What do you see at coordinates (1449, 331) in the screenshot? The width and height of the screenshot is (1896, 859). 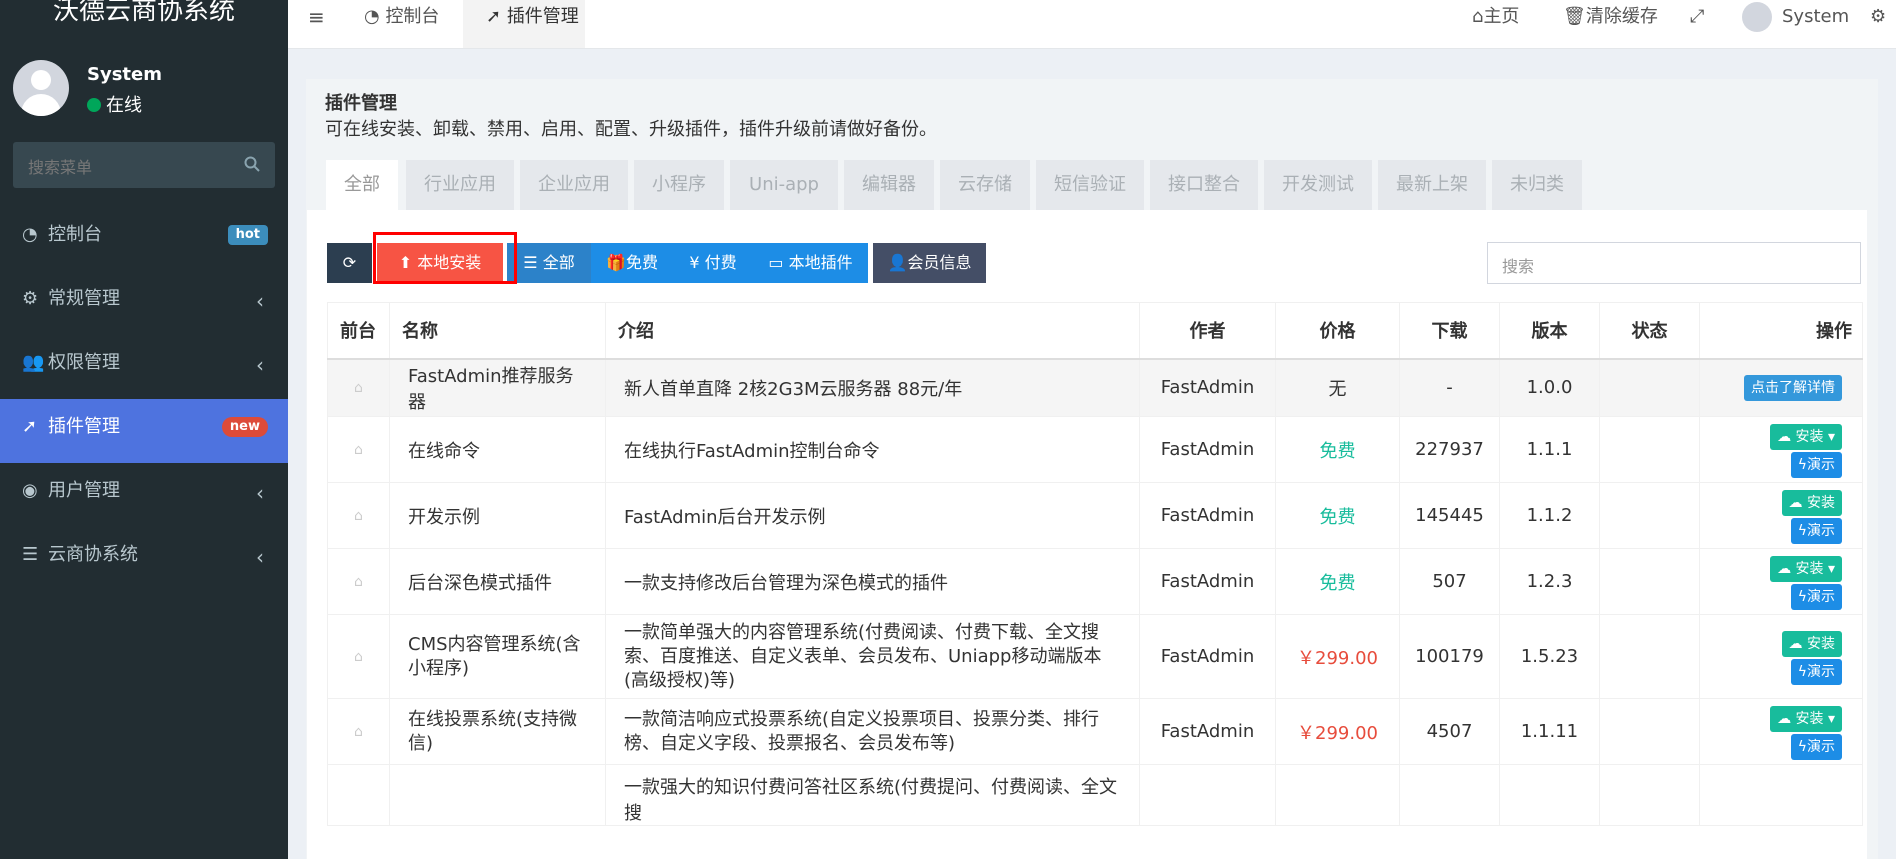 I see `col-downloads: 下载` at bounding box center [1449, 331].